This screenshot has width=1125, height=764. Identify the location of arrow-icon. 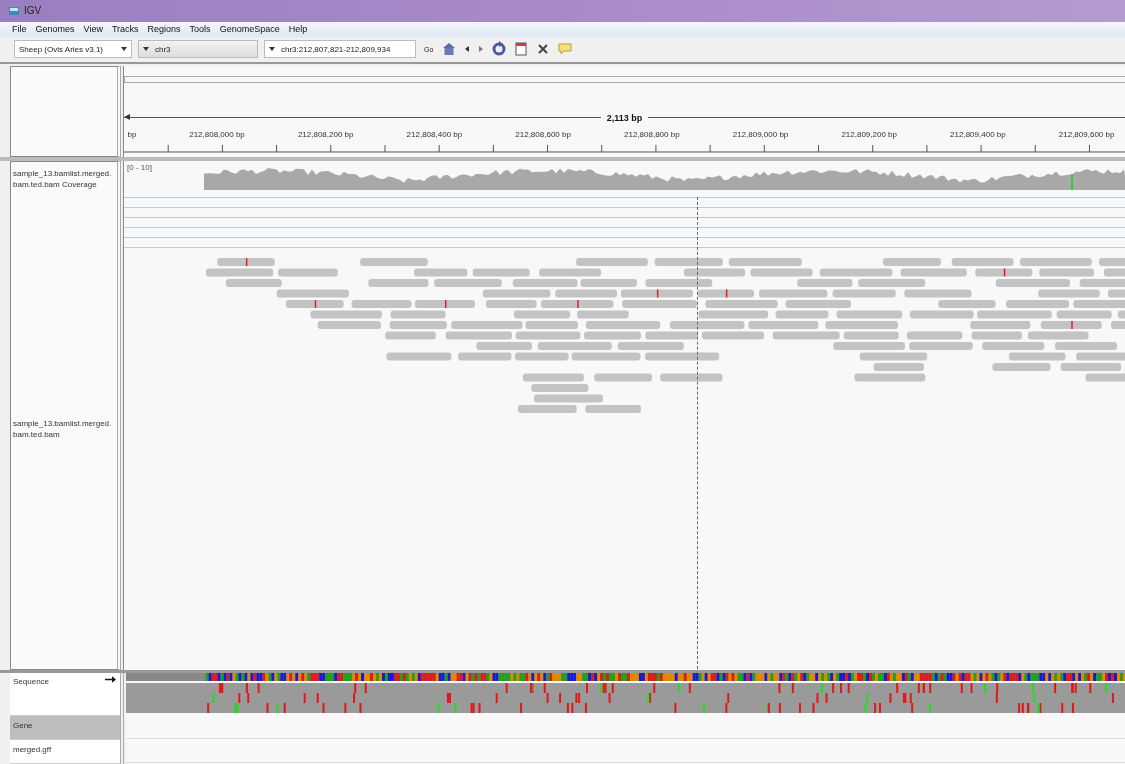
(110, 679).